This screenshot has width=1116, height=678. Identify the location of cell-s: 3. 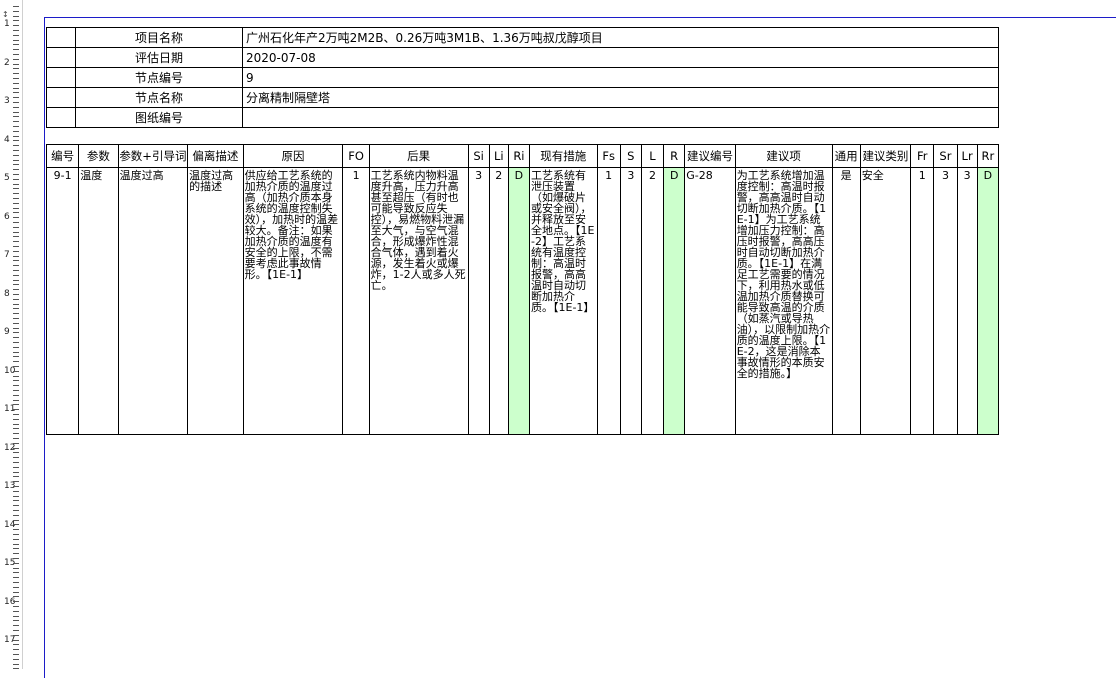
(630, 301).